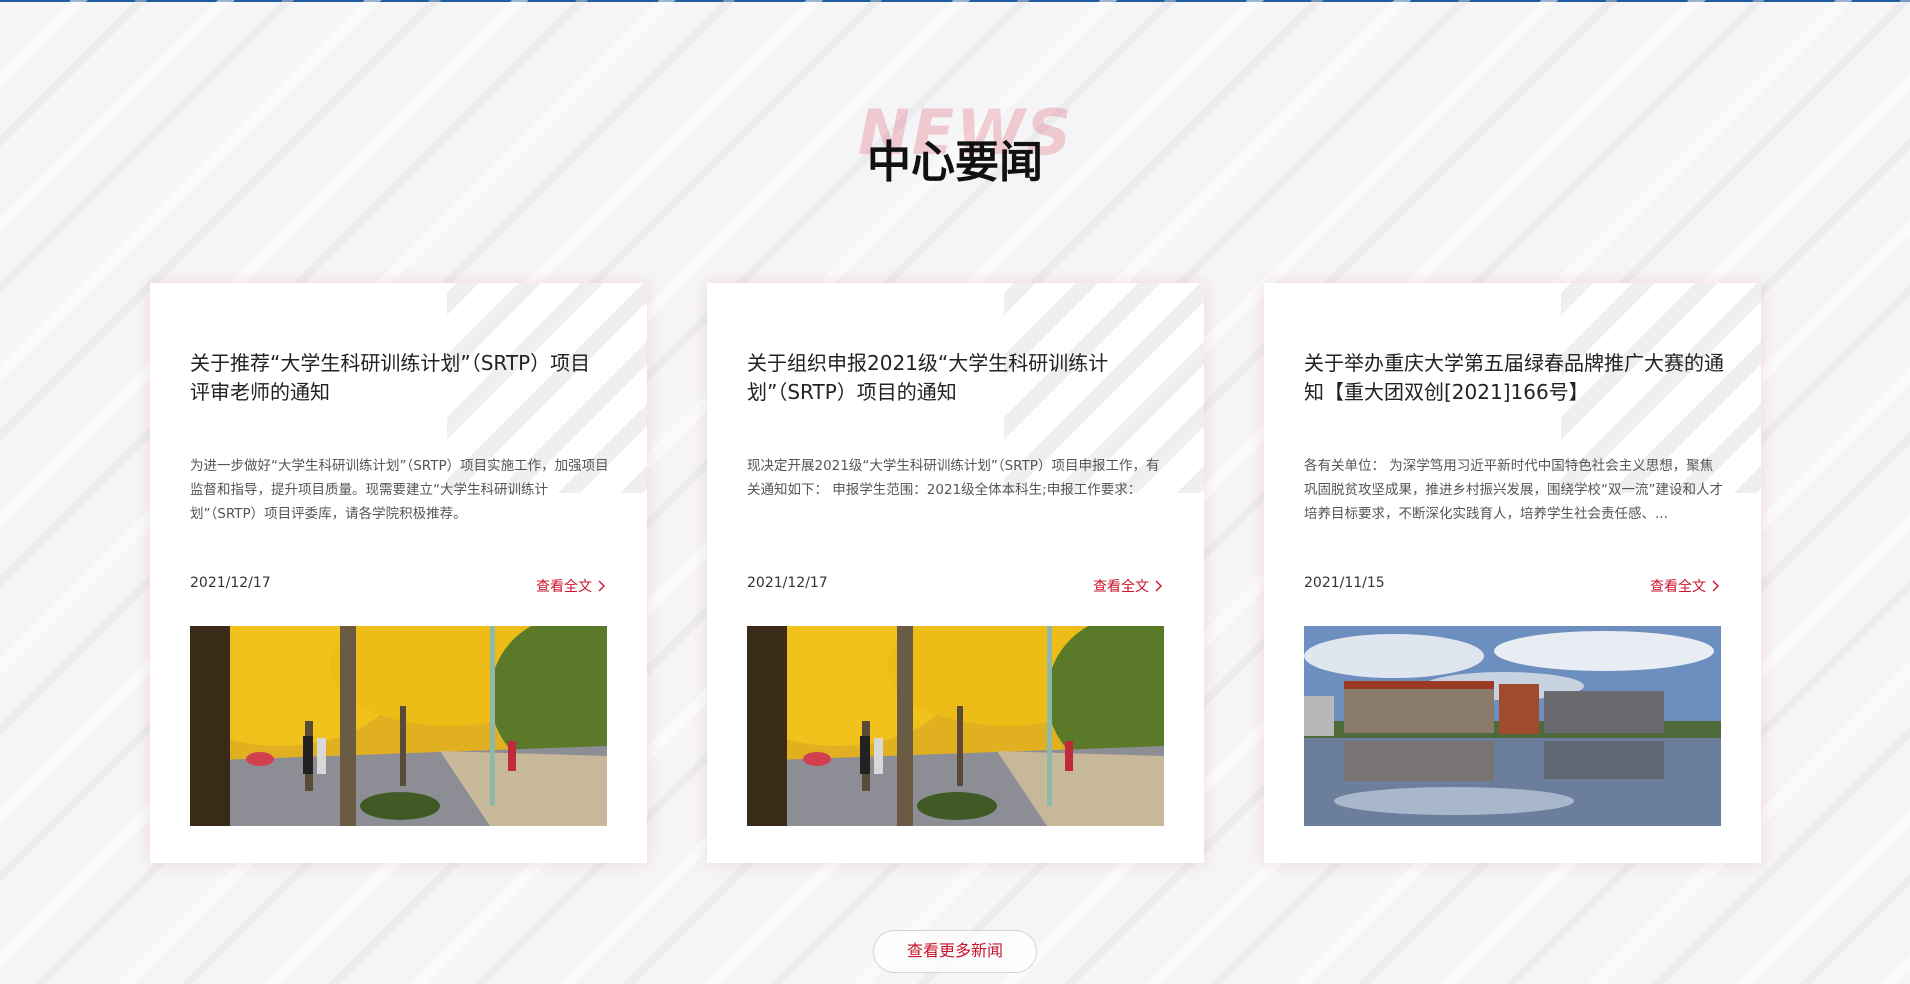  Describe the element at coordinates (955, 162) in the screenshot. I see `section-title: 中心要闻` at that location.